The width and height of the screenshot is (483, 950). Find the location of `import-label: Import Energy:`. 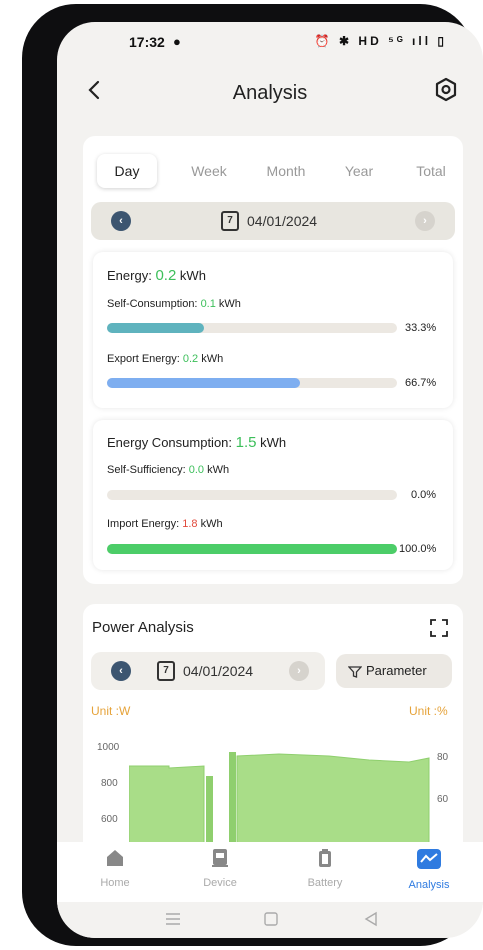

import-label: Import Energy: is located at coordinates (143, 524).